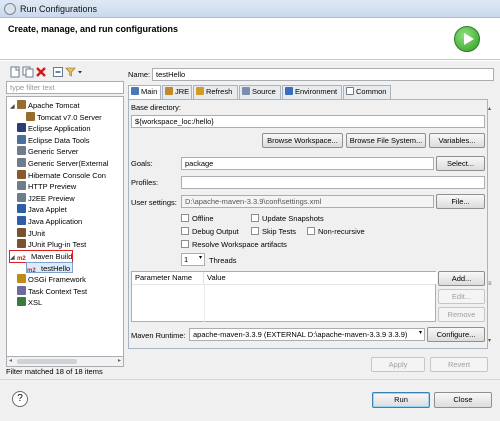 The width and height of the screenshot is (500, 421). Describe the element at coordinates (186, 259) in the screenshot. I see `threads-value: 1` at that location.